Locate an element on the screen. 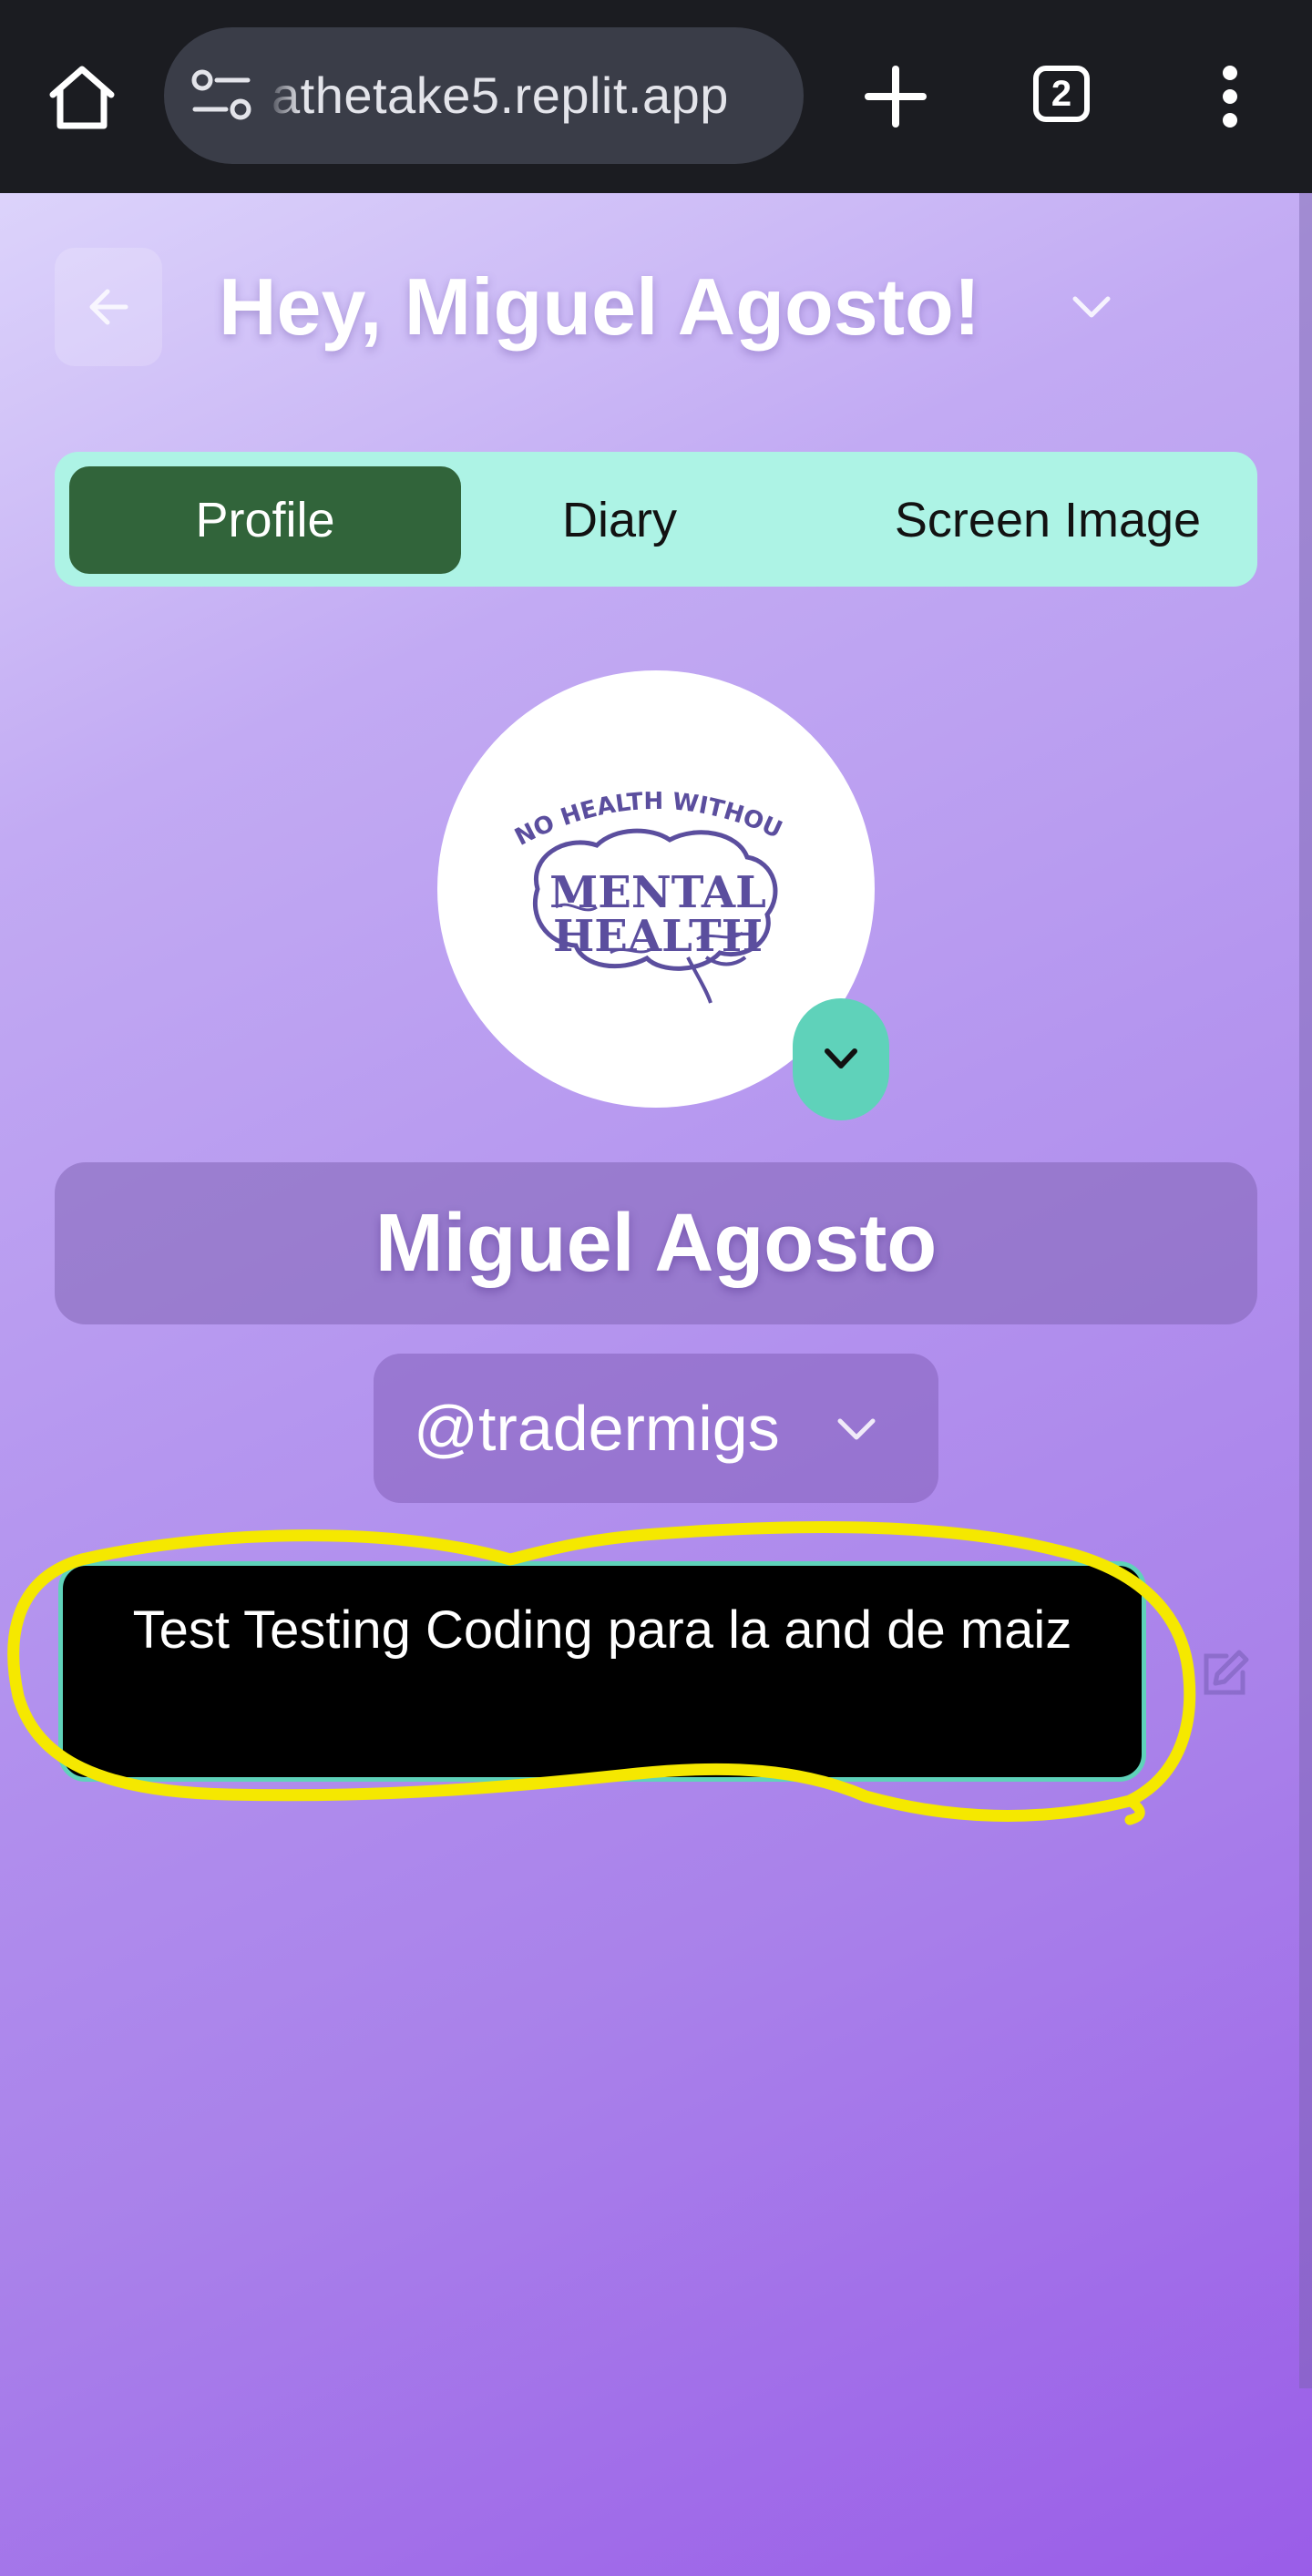 This screenshot has width=1312, height=2576. more-vert-icon is located at coordinates (1230, 96).